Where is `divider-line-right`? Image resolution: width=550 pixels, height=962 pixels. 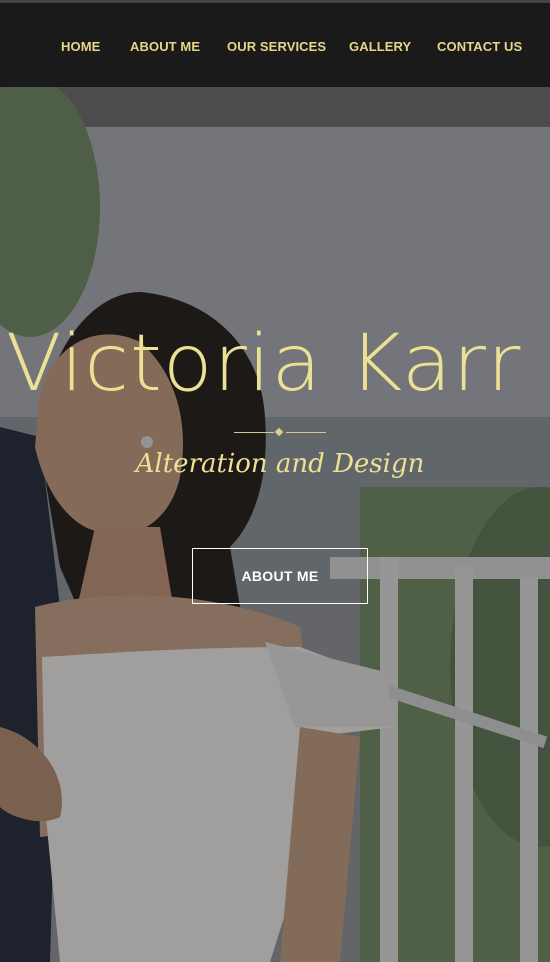 divider-line-right is located at coordinates (306, 432).